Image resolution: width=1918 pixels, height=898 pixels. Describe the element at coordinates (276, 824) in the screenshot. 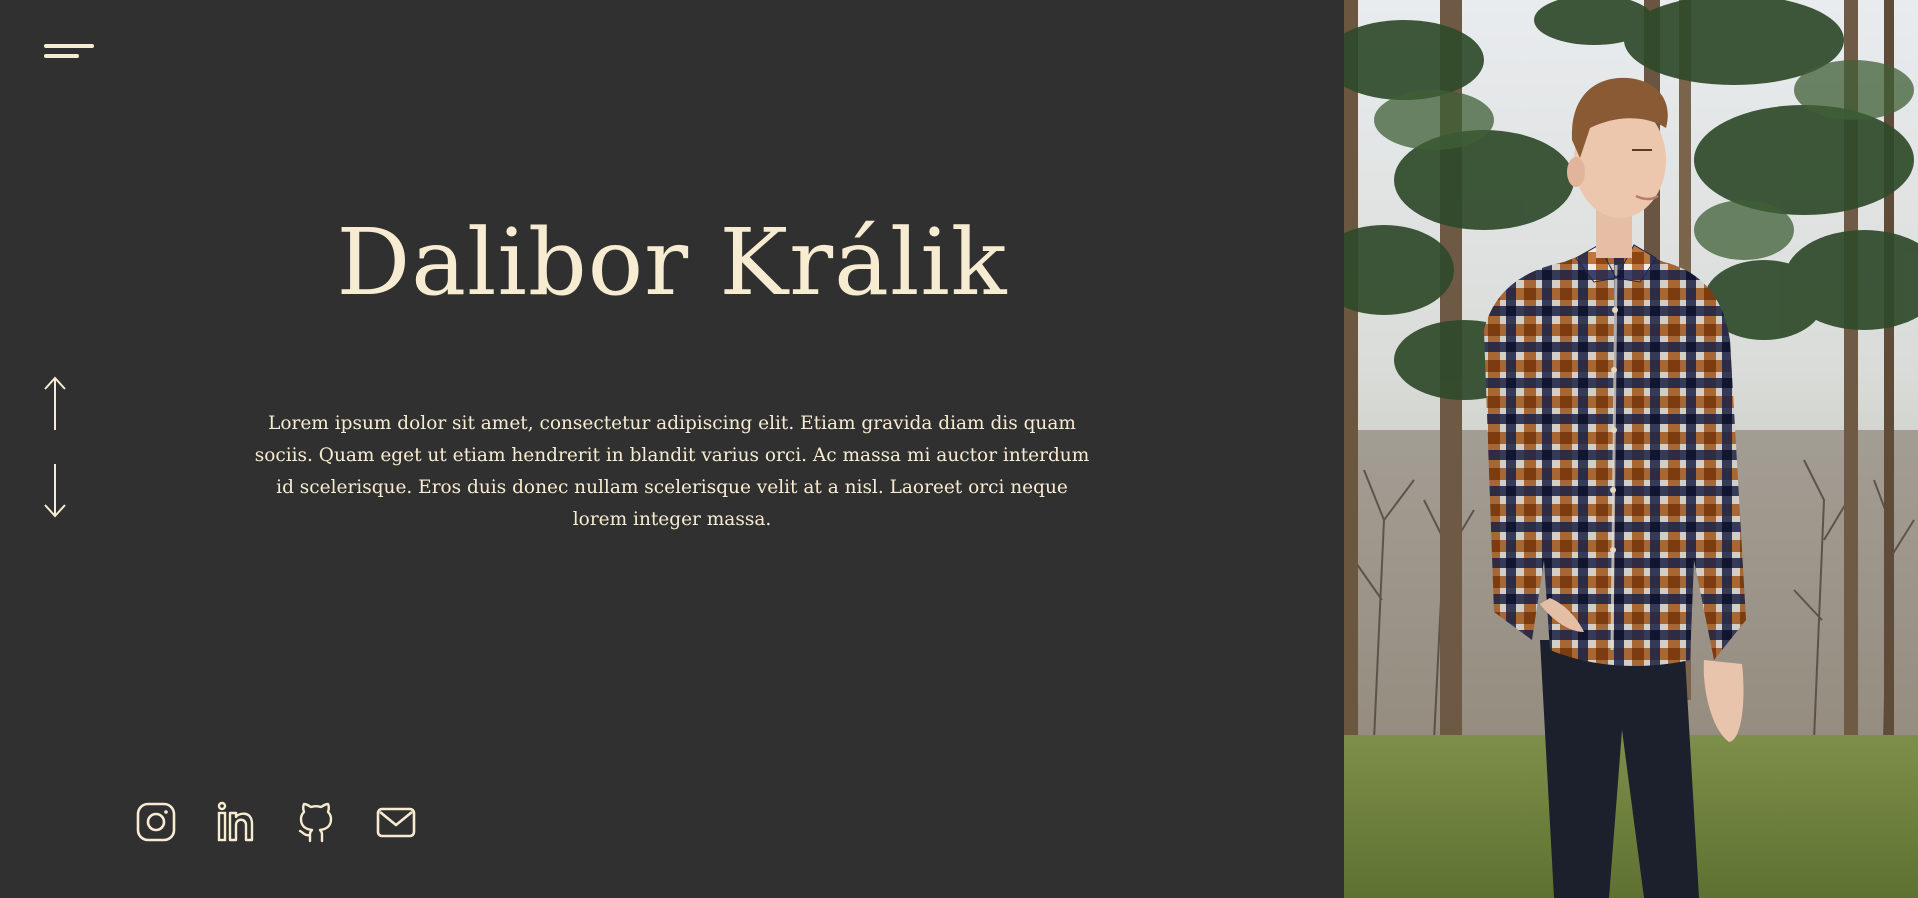

I see `social-links` at that location.